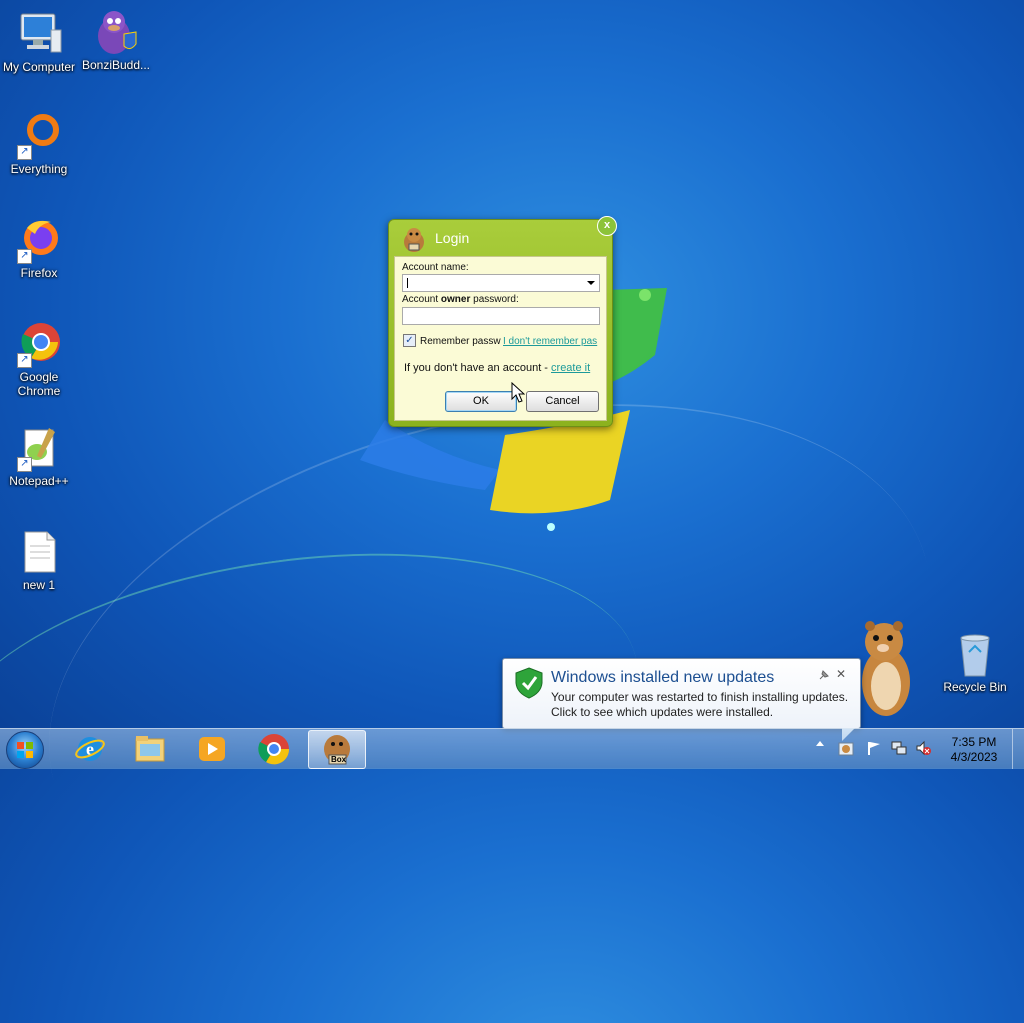  I want to click on clock-time: 7:35 PM, so click(974, 742).